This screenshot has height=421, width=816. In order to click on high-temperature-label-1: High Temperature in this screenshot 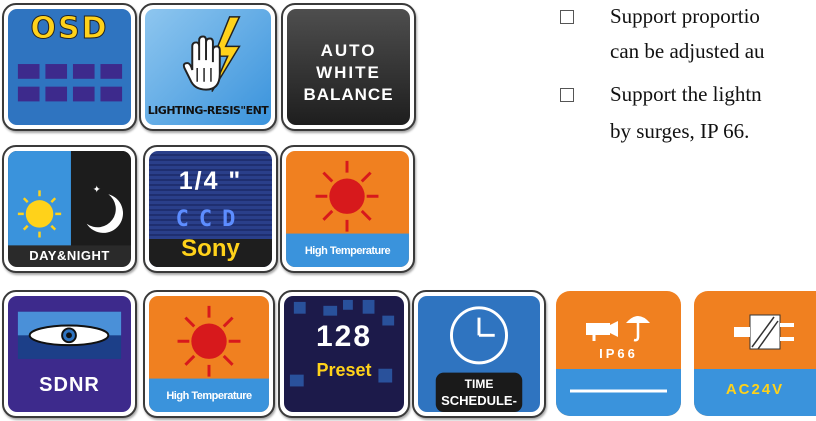, I will do `click(347, 251)`.